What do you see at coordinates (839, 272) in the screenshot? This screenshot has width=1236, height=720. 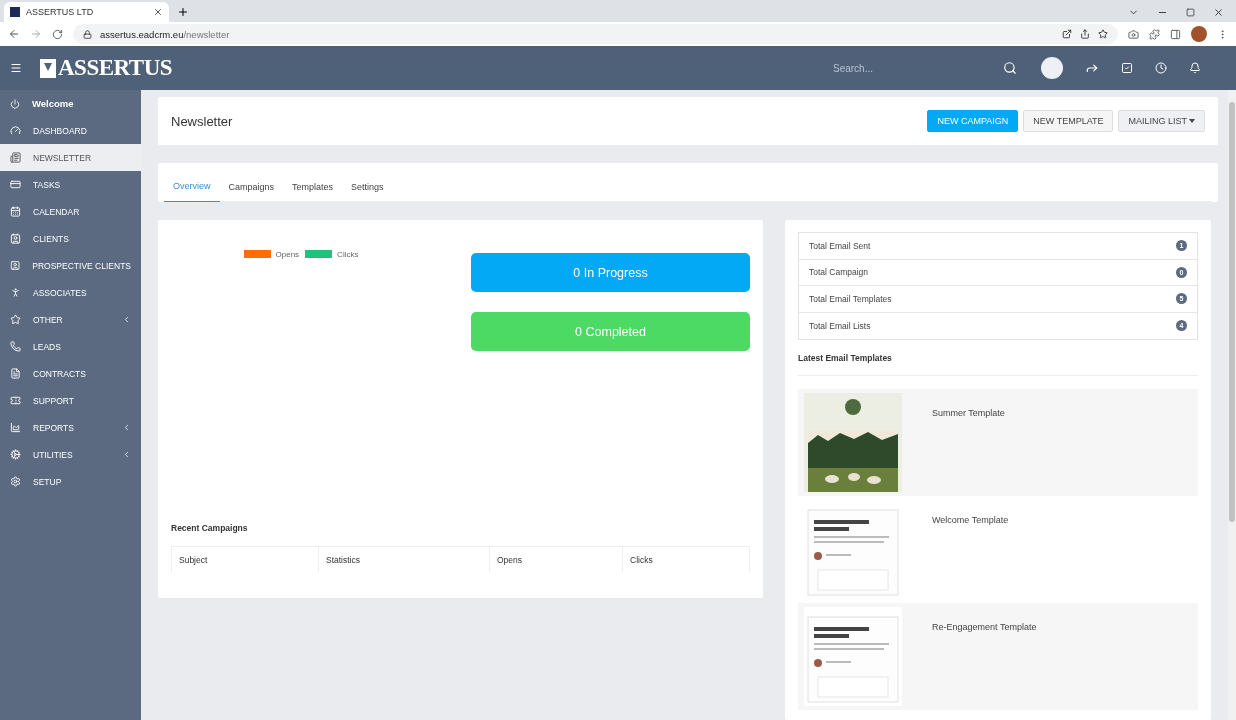 I see `stat-label: Total Campaign` at bounding box center [839, 272].